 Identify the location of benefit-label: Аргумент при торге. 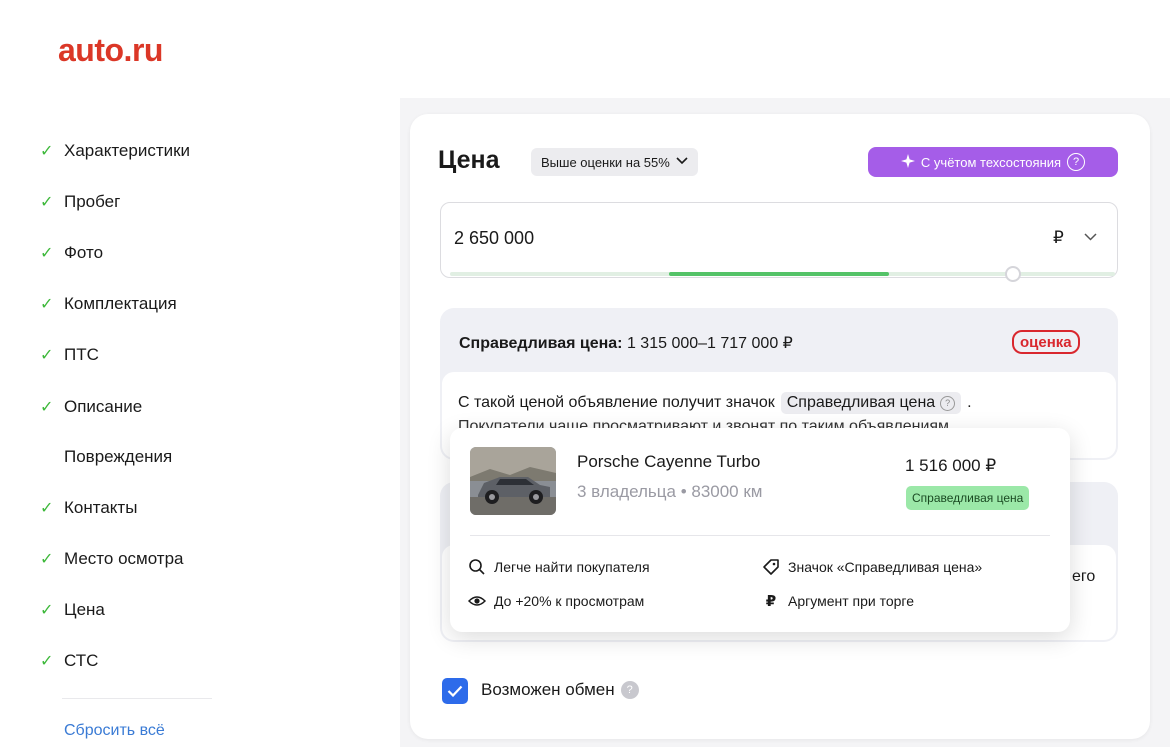
(851, 601).